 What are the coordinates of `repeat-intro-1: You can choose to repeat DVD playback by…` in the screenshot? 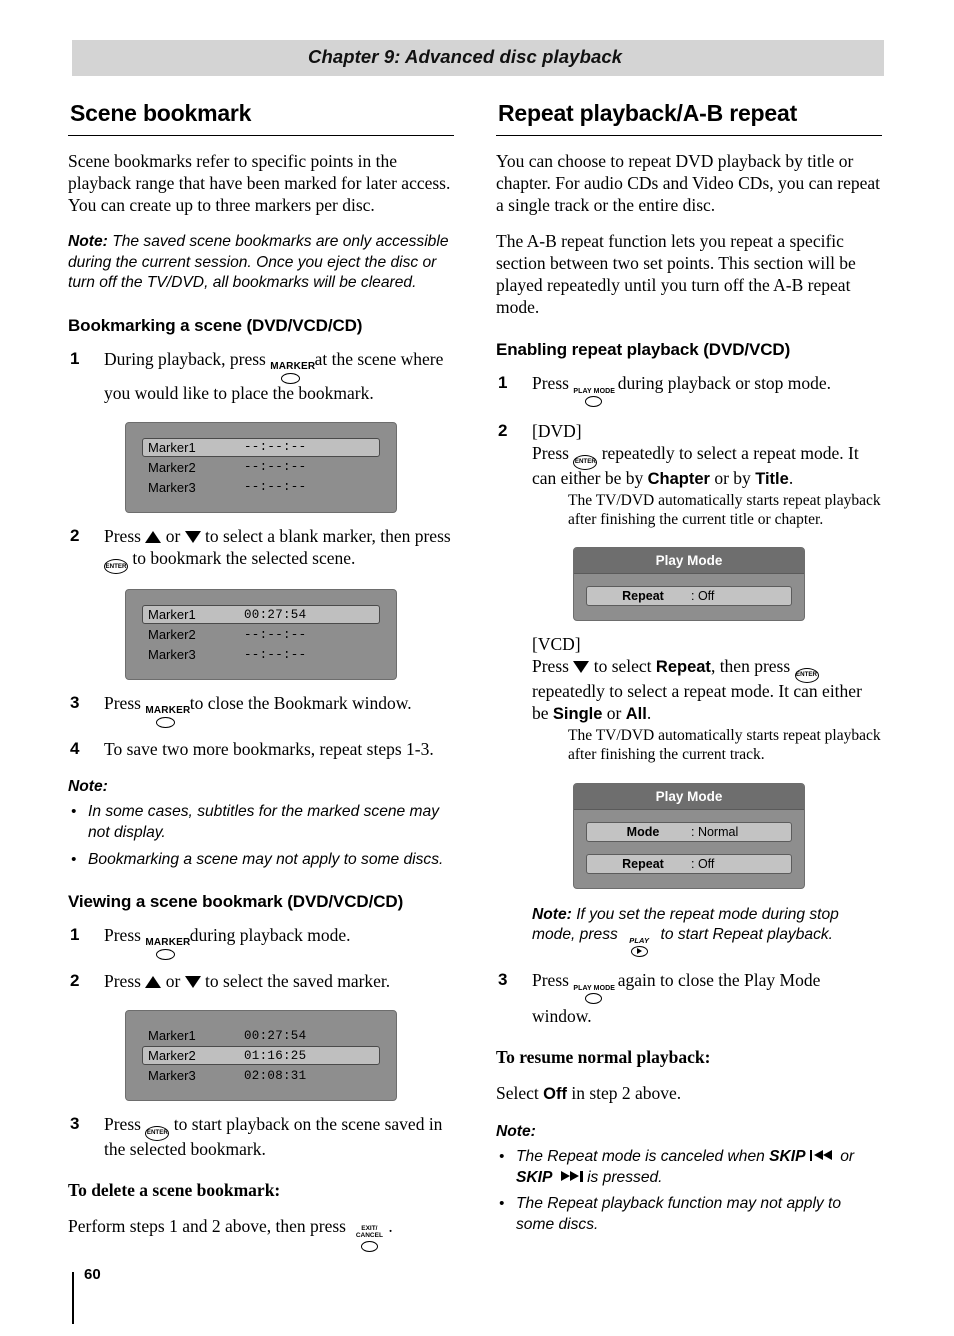 It's located at (688, 183).